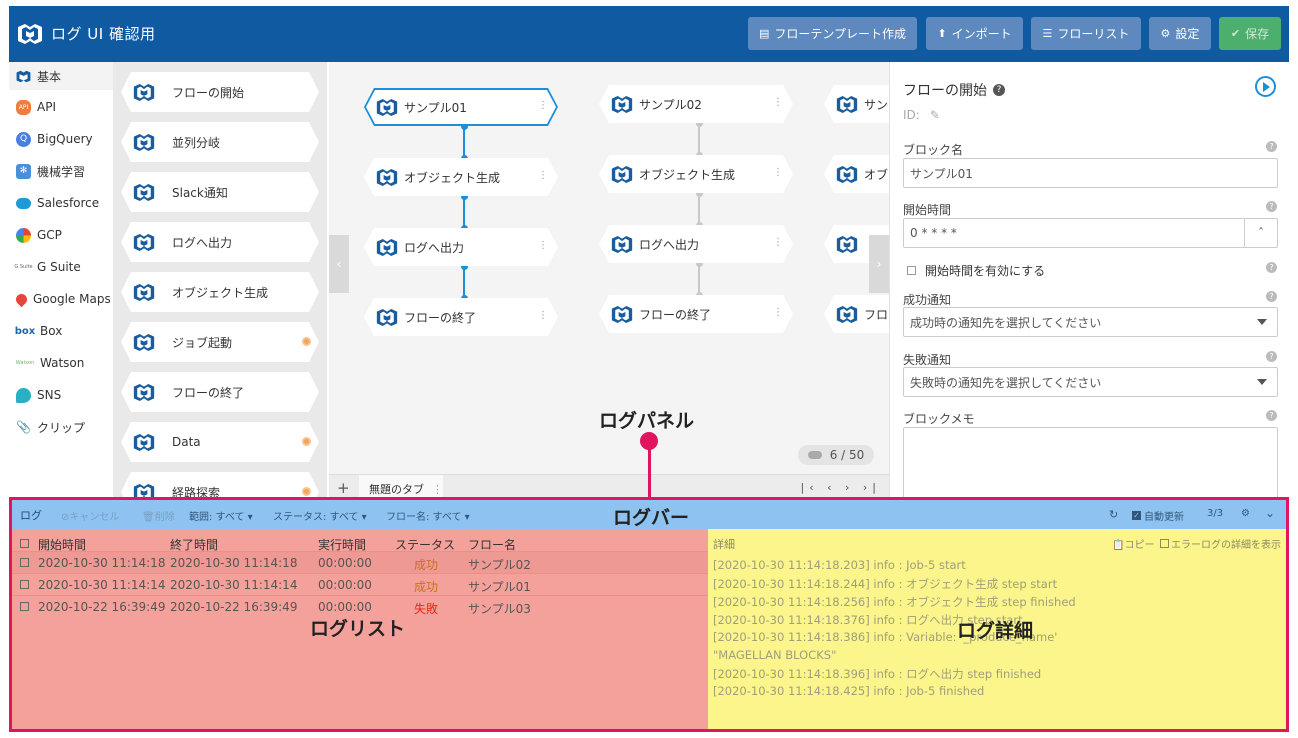  I want to click on palette-block: Data, so click(220, 442).